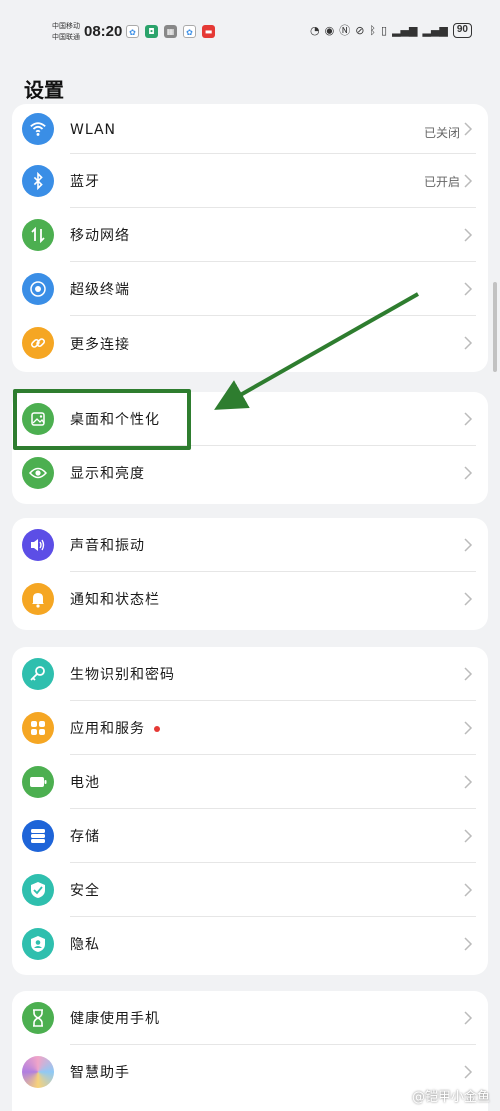  I want to click on scrollbar, so click(495, 327).